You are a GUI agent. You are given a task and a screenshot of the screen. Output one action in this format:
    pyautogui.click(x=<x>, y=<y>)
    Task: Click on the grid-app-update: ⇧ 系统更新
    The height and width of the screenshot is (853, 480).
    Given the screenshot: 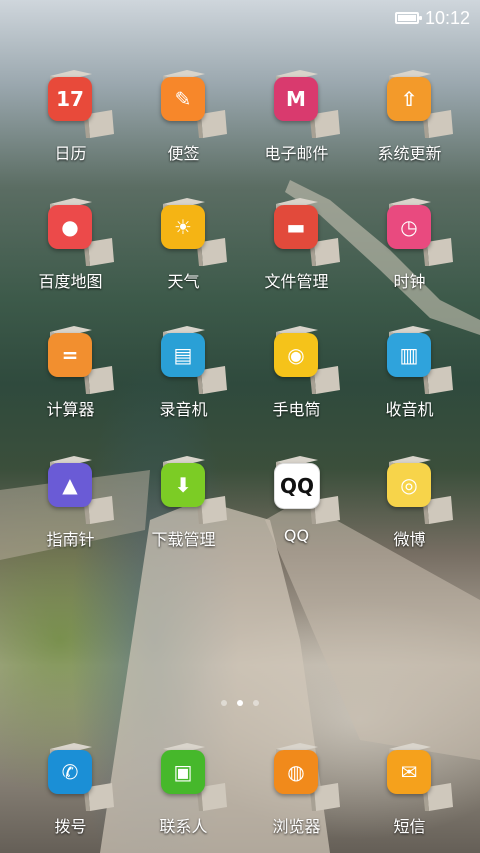 What is the action you would take?
    pyautogui.click(x=409, y=117)
    